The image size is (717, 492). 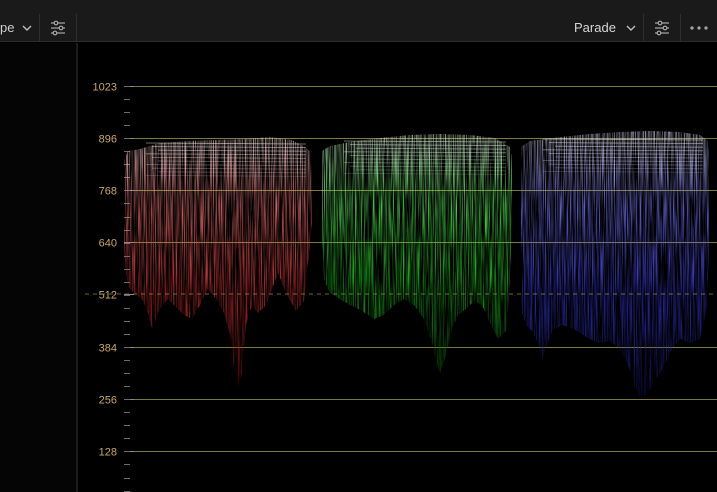 I want to click on red-channel-trace, so click(x=218, y=262).